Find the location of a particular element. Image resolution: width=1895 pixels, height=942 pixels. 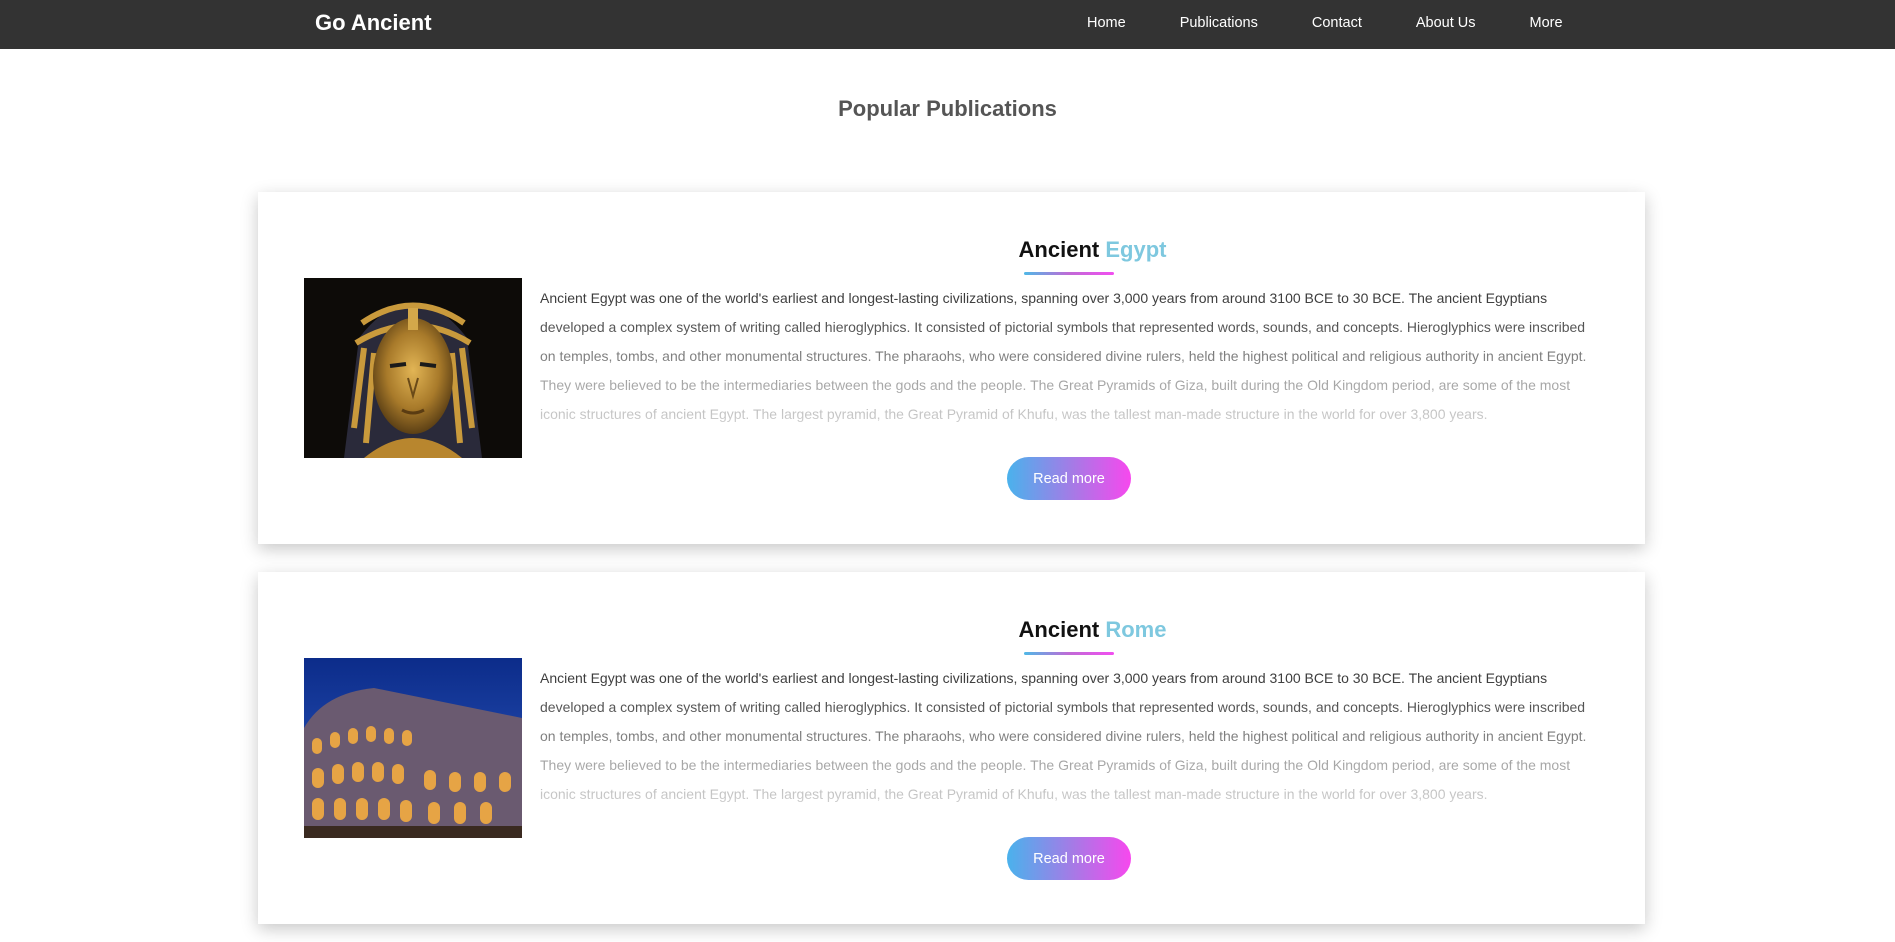

nav-link-about-us: About Us is located at coordinates (1446, 23).